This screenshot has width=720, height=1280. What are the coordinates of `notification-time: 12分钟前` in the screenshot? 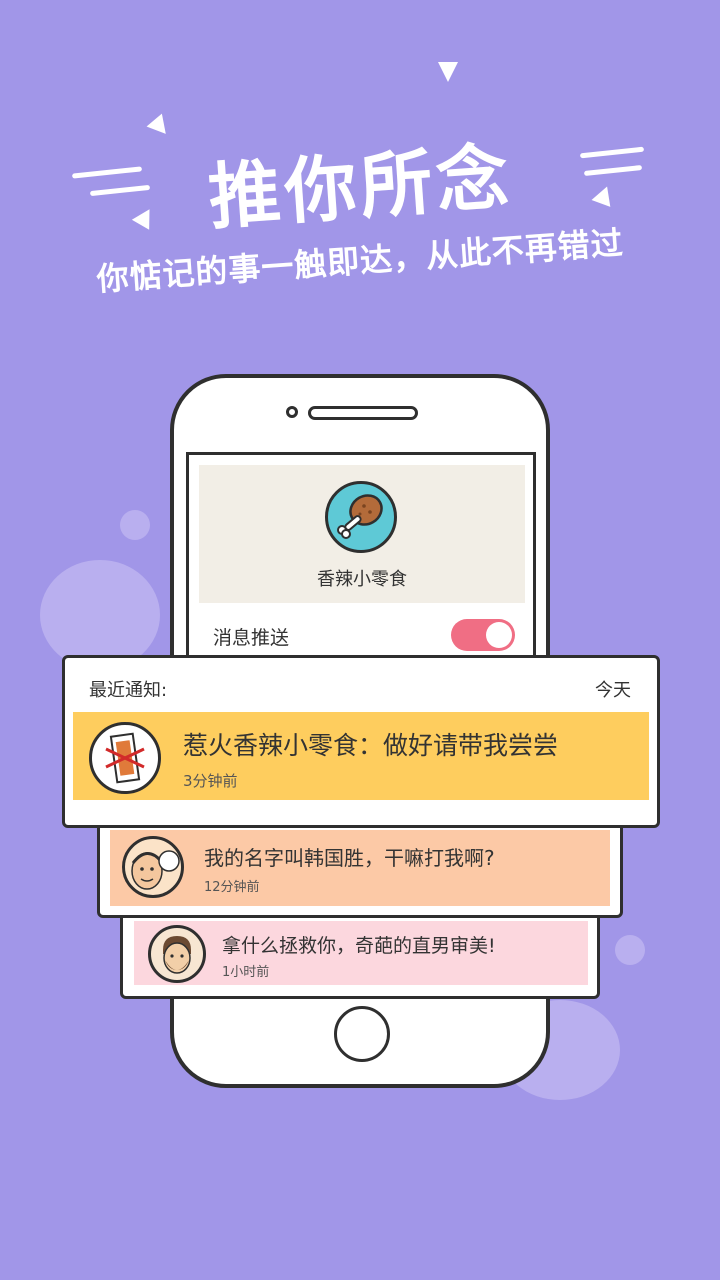 It's located at (232, 887).